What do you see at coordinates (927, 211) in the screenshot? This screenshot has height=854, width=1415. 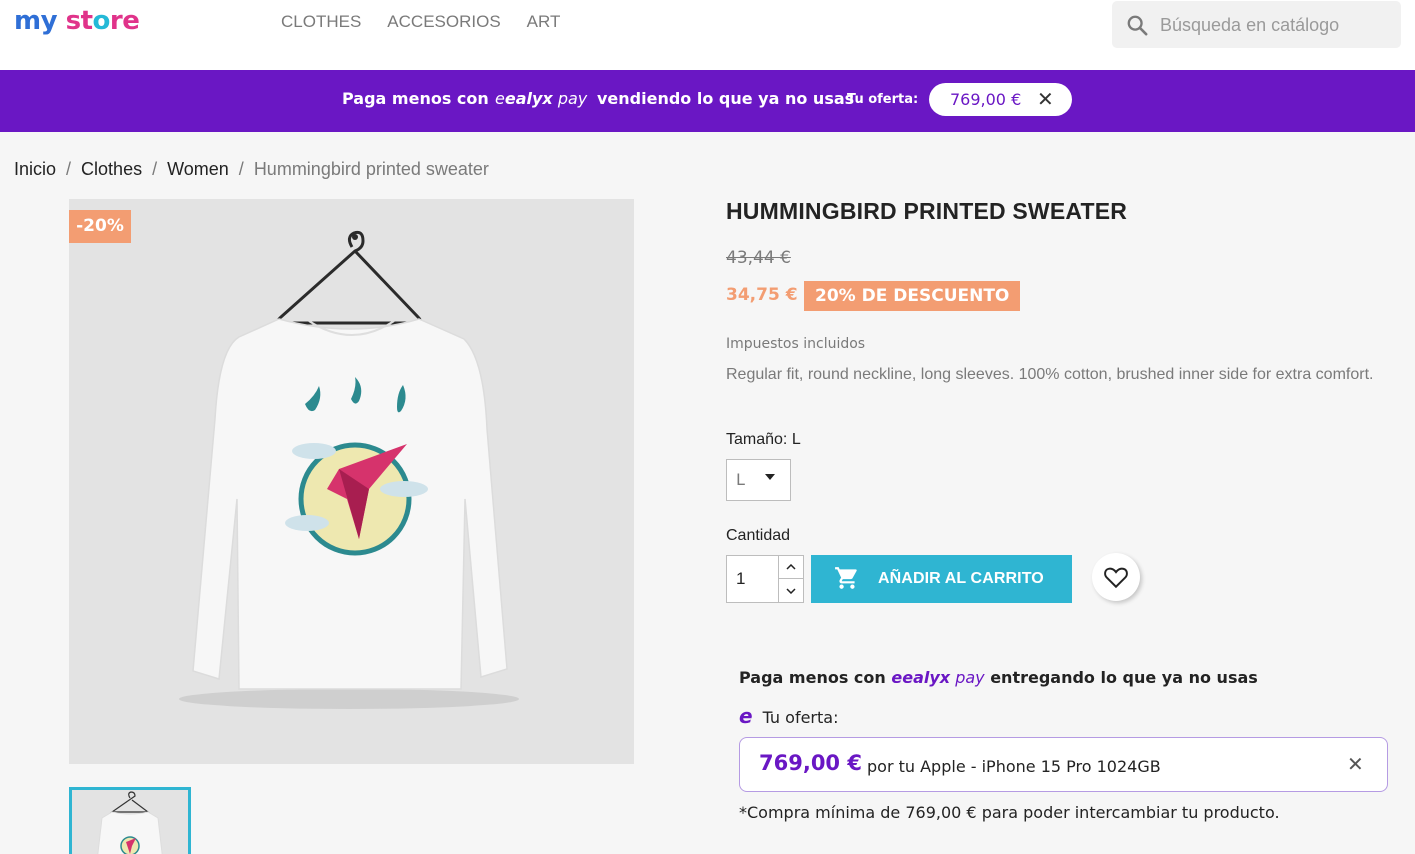 I see `product-title: HUMMINGBIRD PRINTED SWEATER` at bounding box center [927, 211].